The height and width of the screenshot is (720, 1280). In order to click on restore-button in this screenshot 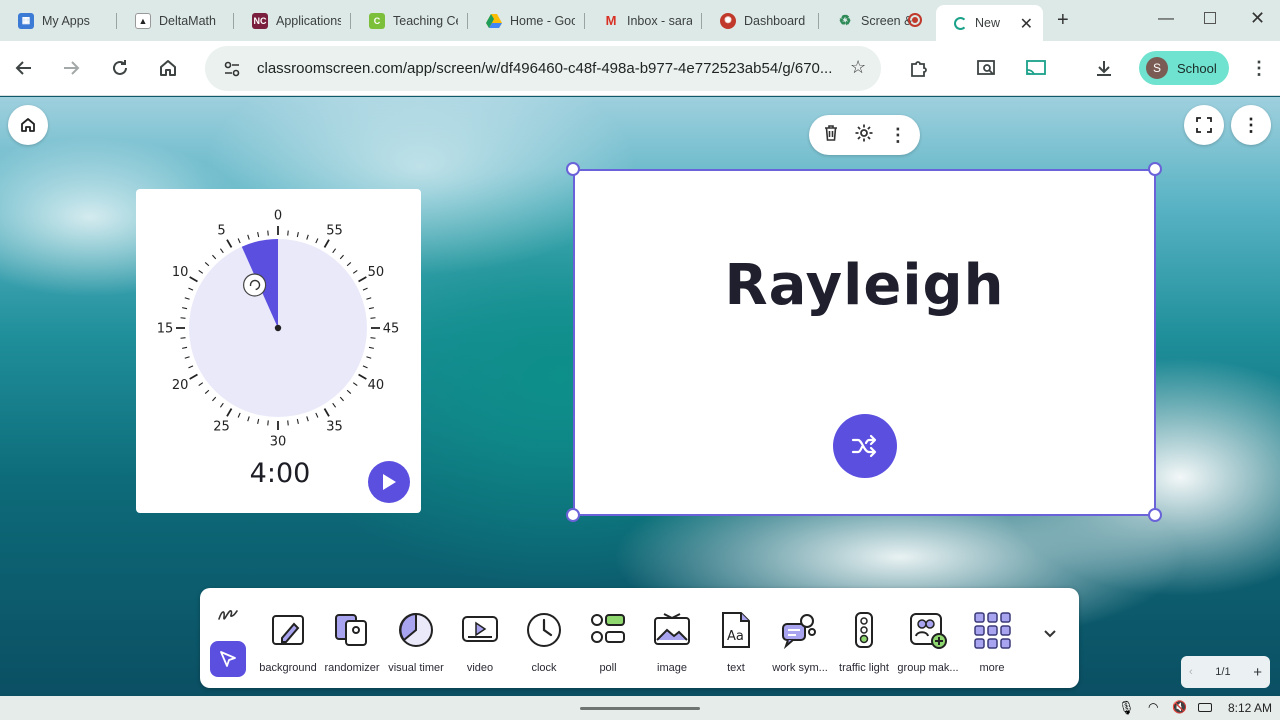, I will do `click(1210, 18)`.